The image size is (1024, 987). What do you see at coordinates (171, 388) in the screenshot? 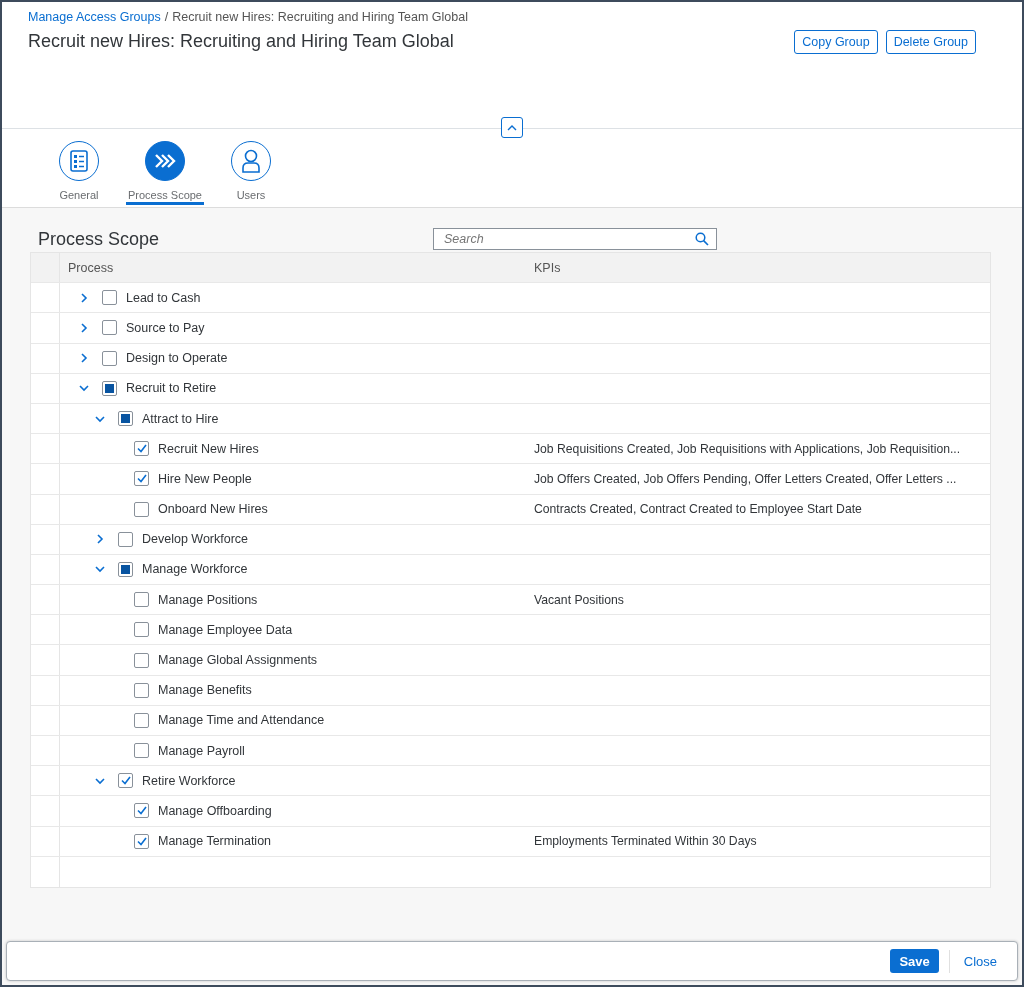
I see `process-name: Recruit to Retire` at bounding box center [171, 388].